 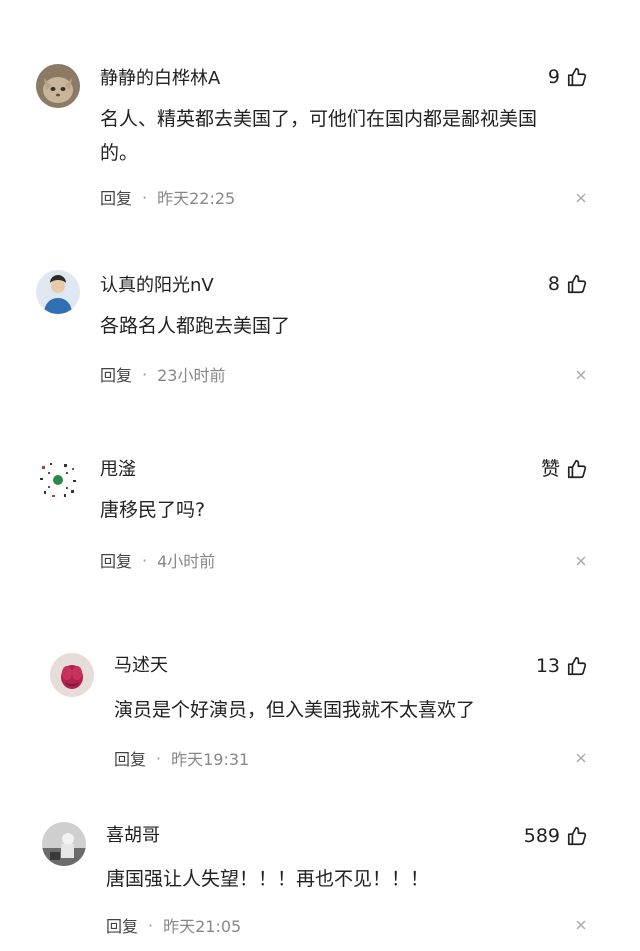 I want to click on comment-meta: 回复 · 23小时前, so click(x=162, y=374).